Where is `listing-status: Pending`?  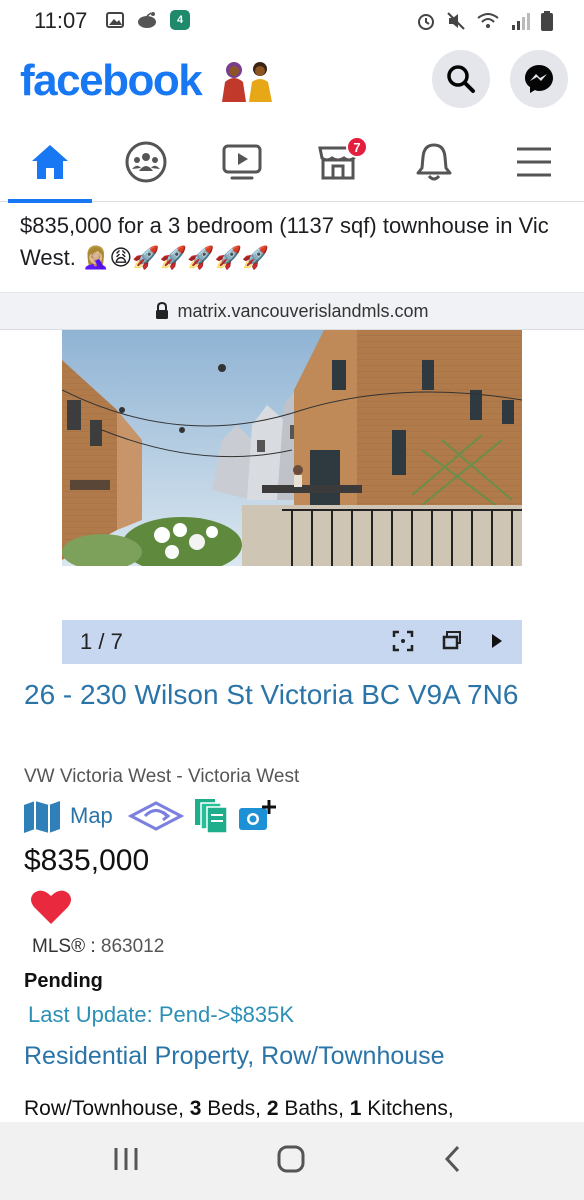 listing-status: Pending is located at coordinates (63, 981).